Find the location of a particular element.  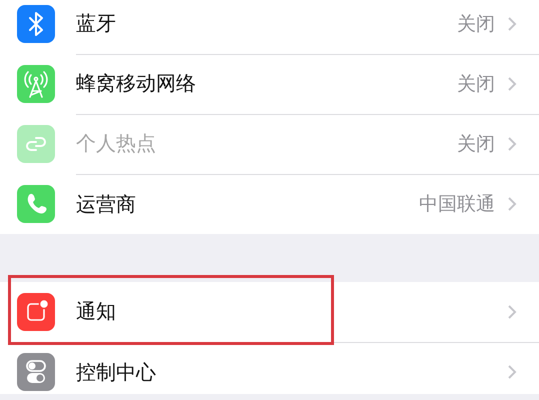

row-value: 中国联通 is located at coordinates (457, 204).